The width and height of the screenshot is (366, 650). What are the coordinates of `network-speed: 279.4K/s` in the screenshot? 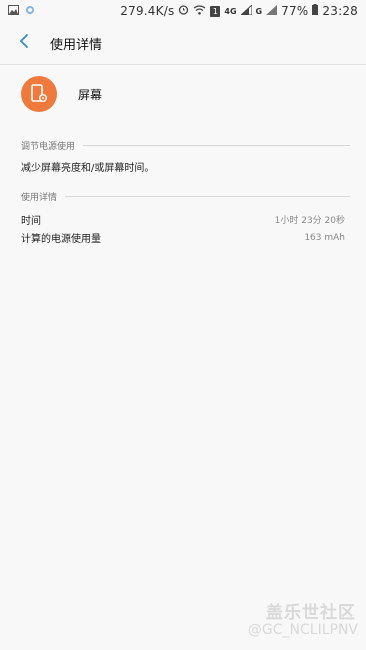 It's located at (147, 11).